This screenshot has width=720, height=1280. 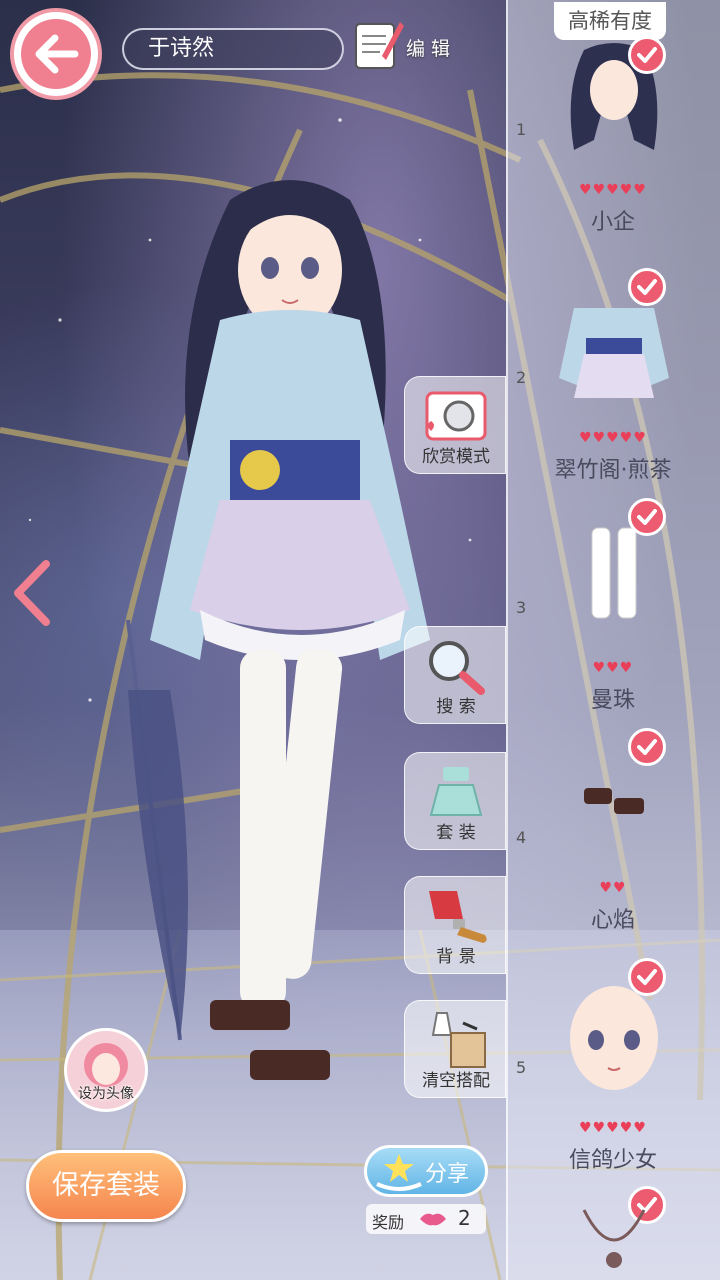 What do you see at coordinates (458, 917) in the screenshot?
I see `paintbrush-icon` at bounding box center [458, 917].